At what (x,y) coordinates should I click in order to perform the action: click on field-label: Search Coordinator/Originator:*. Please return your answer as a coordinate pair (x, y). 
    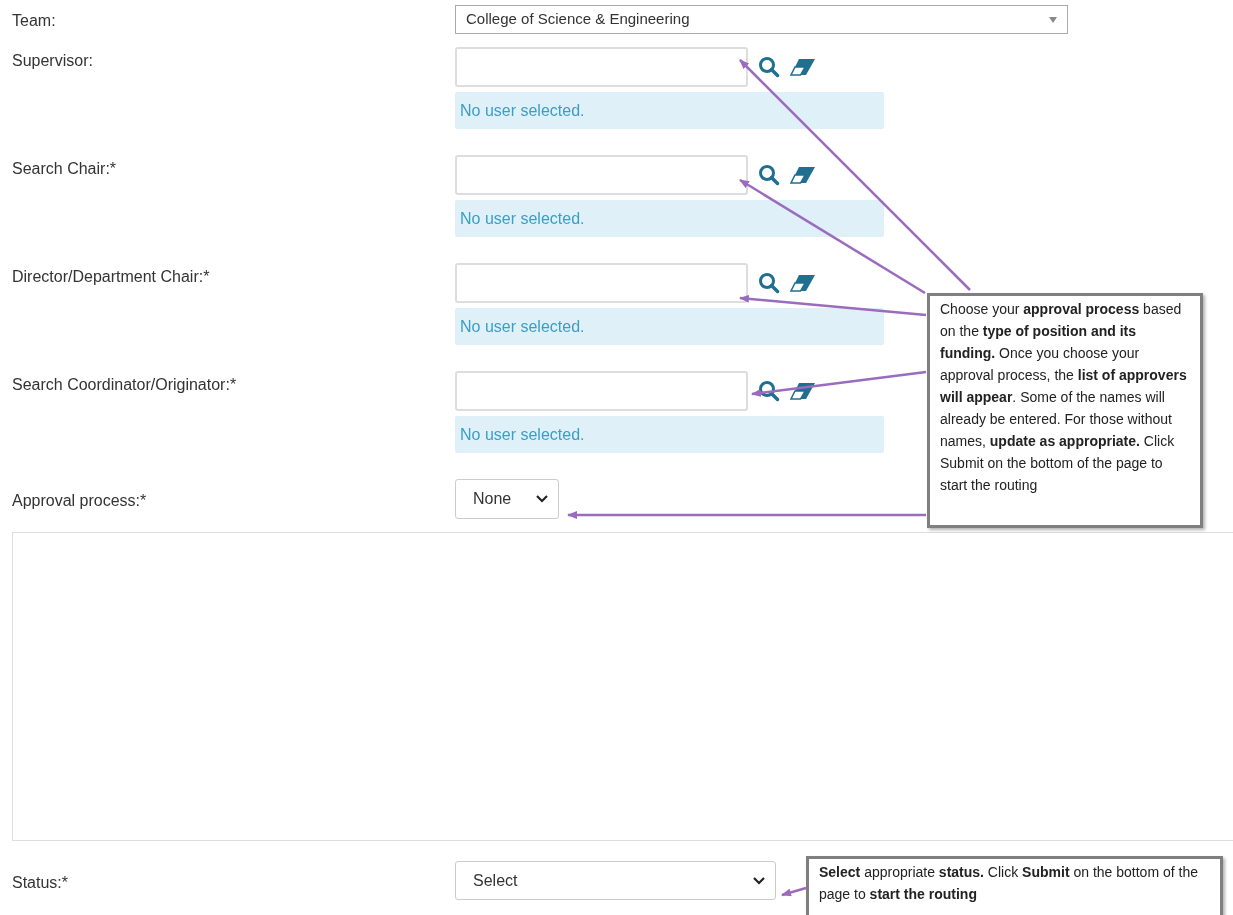
    Looking at the image, I should click on (125, 385).